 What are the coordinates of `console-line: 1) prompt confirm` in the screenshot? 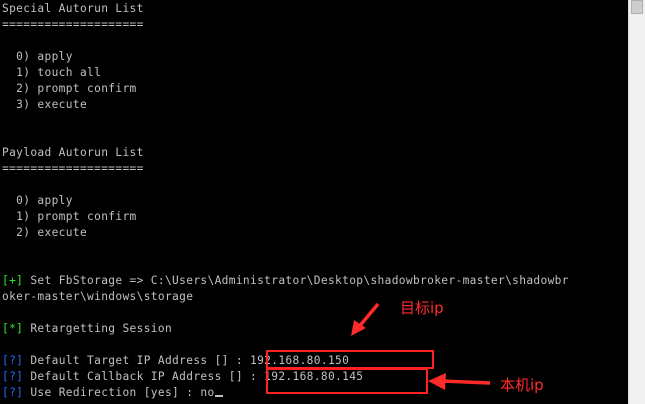 It's located at (69, 217).